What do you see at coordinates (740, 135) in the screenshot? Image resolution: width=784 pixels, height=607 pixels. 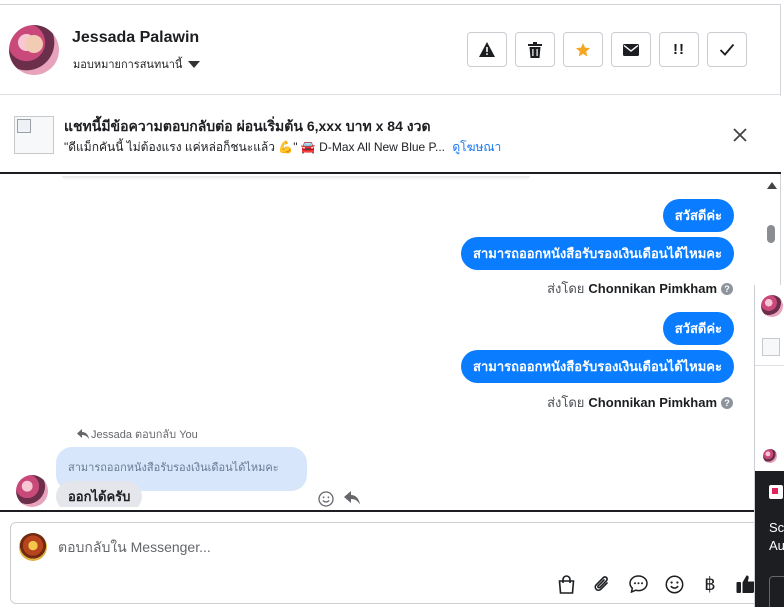 I see `close-icon` at bounding box center [740, 135].